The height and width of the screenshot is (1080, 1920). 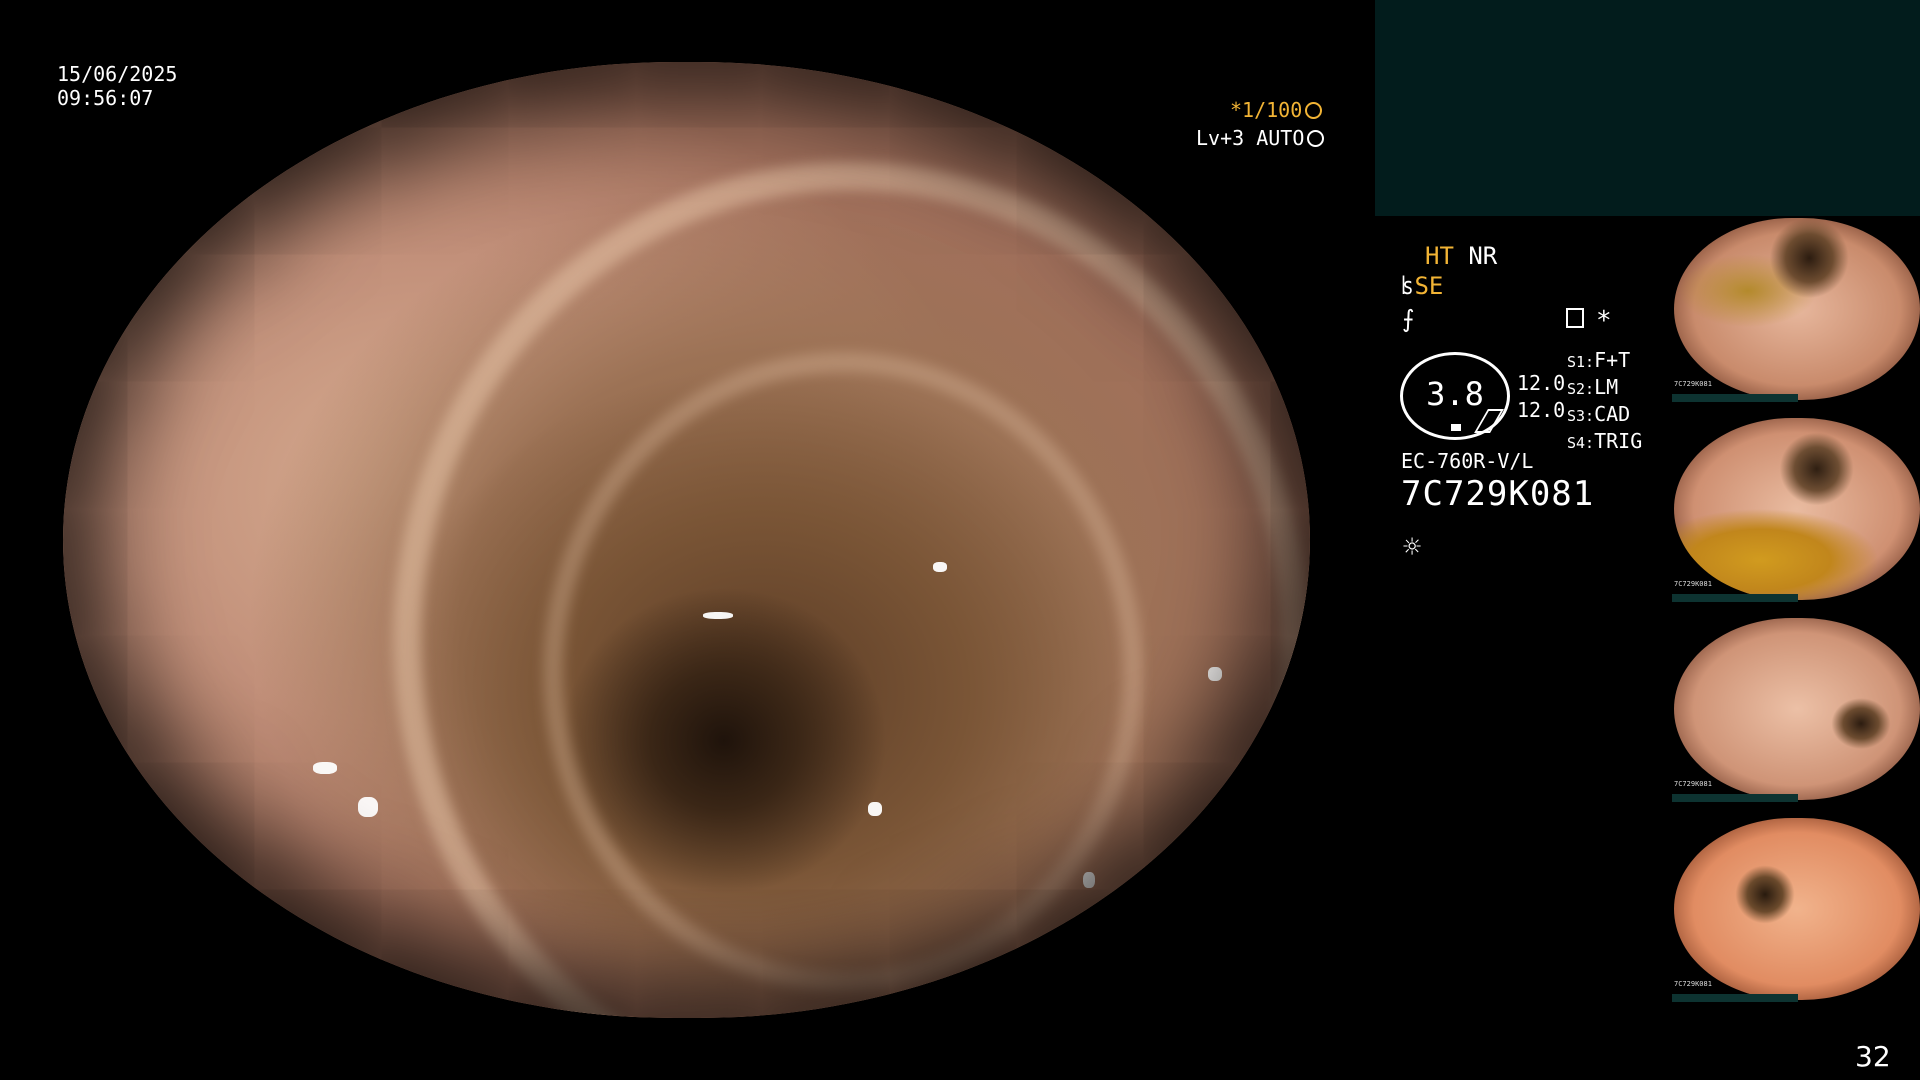 What do you see at coordinates (1541, 397) in the screenshot?
I see `values-list: 12.0 12.0` at bounding box center [1541, 397].